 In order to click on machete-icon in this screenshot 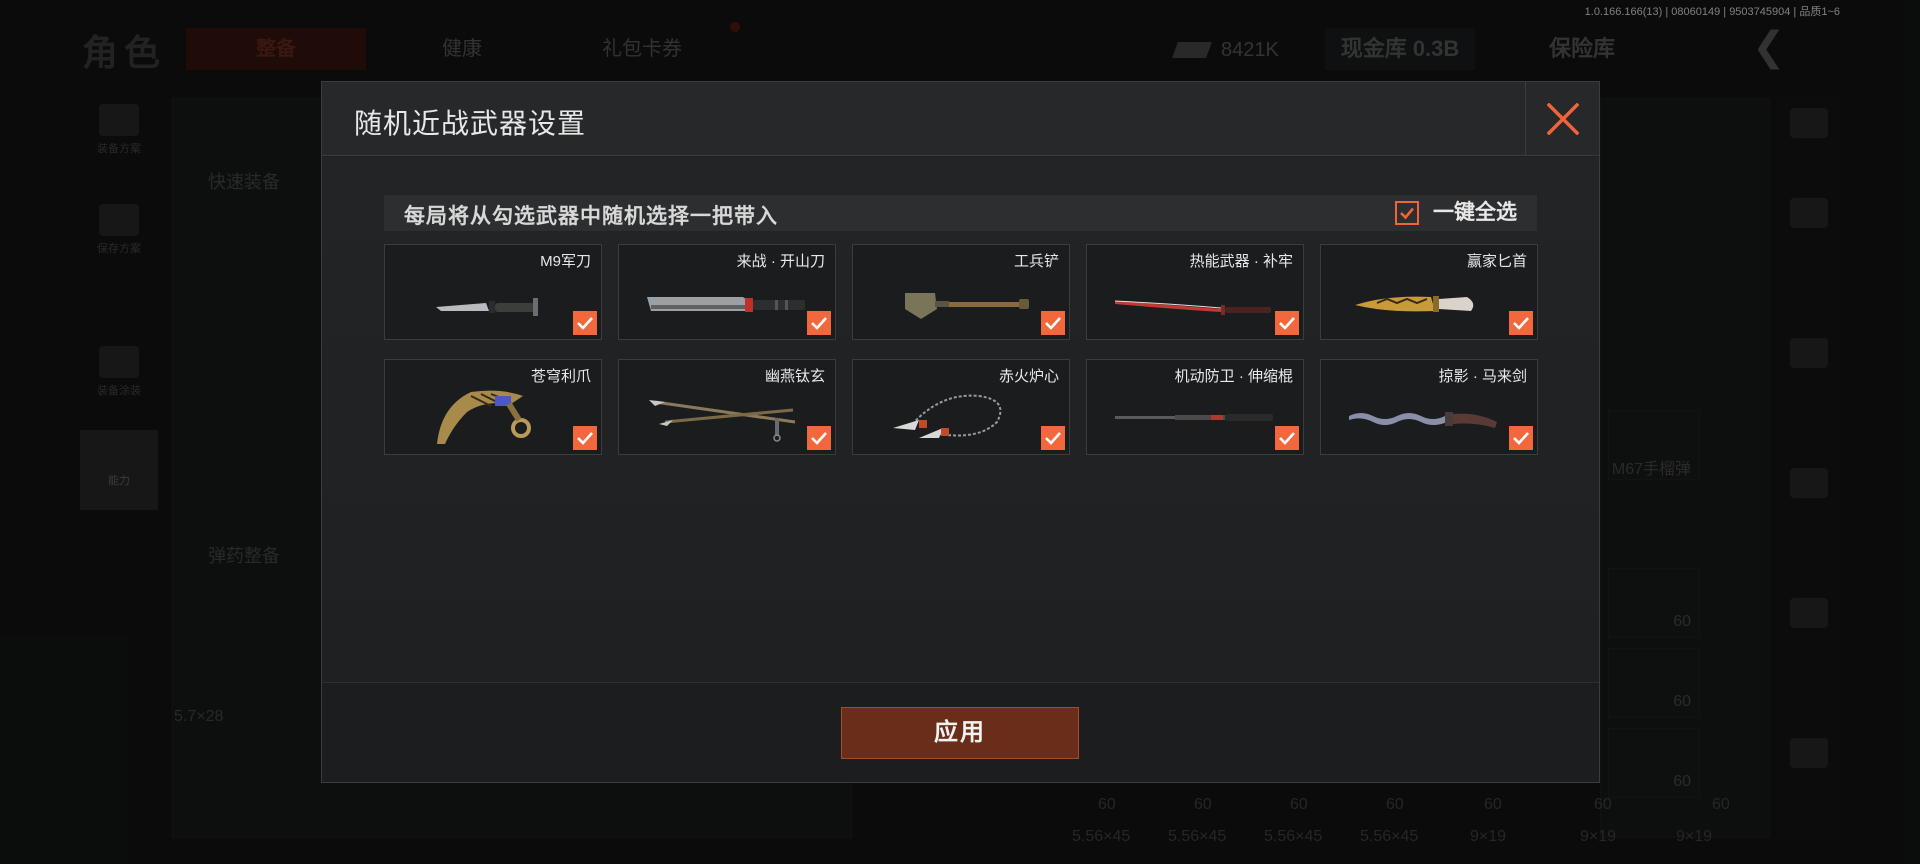, I will do `click(726, 304)`.